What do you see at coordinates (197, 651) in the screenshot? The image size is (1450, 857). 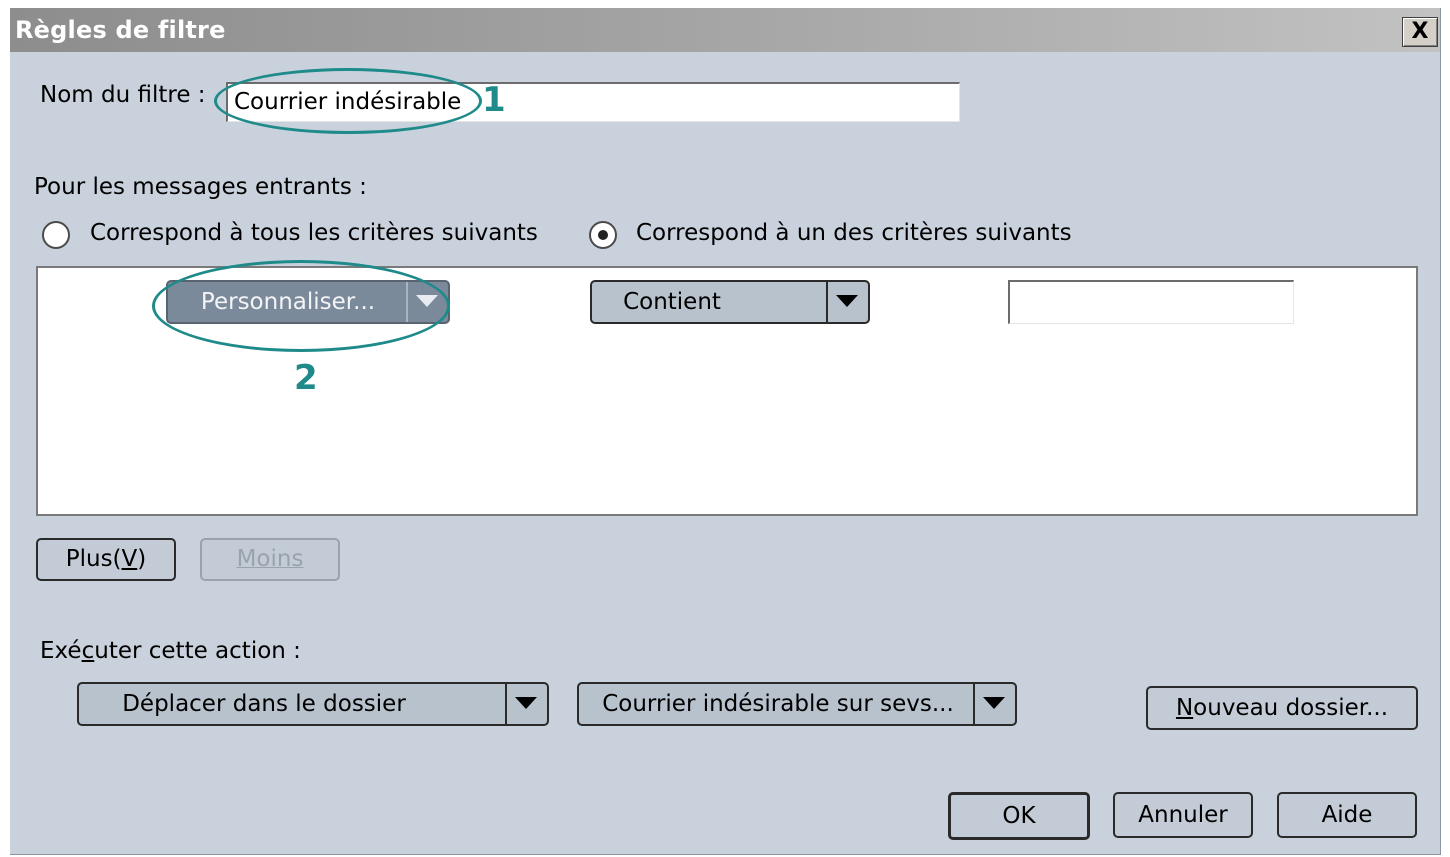 I see `action-label-part-end: uter cette action :` at bounding box center [197, 651].